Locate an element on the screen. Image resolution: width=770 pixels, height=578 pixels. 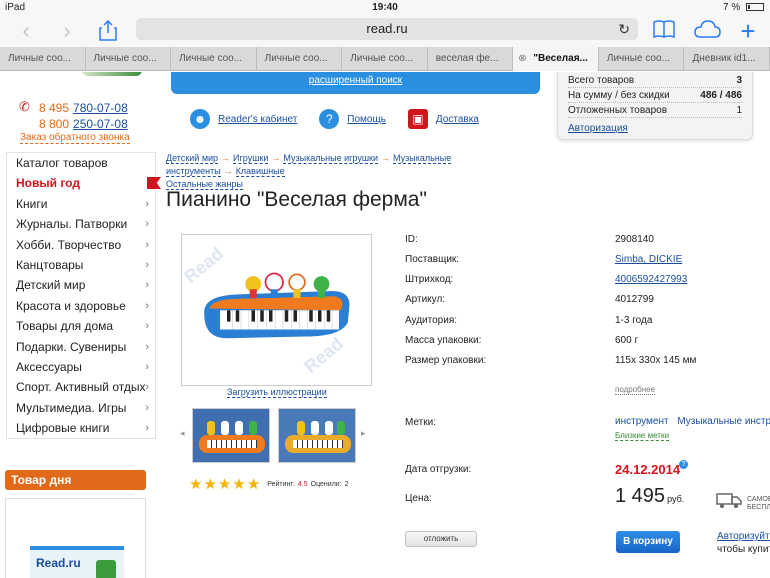
barcode-link: 4006592427993 is located at coordinates (651, 279).